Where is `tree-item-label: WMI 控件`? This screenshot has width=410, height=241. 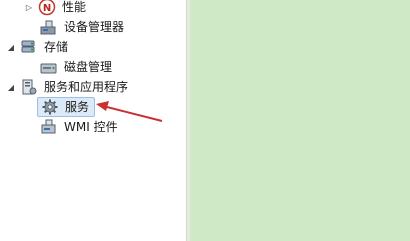
tree-item-label: WMI 控件 is located at coordinates (91, 127).